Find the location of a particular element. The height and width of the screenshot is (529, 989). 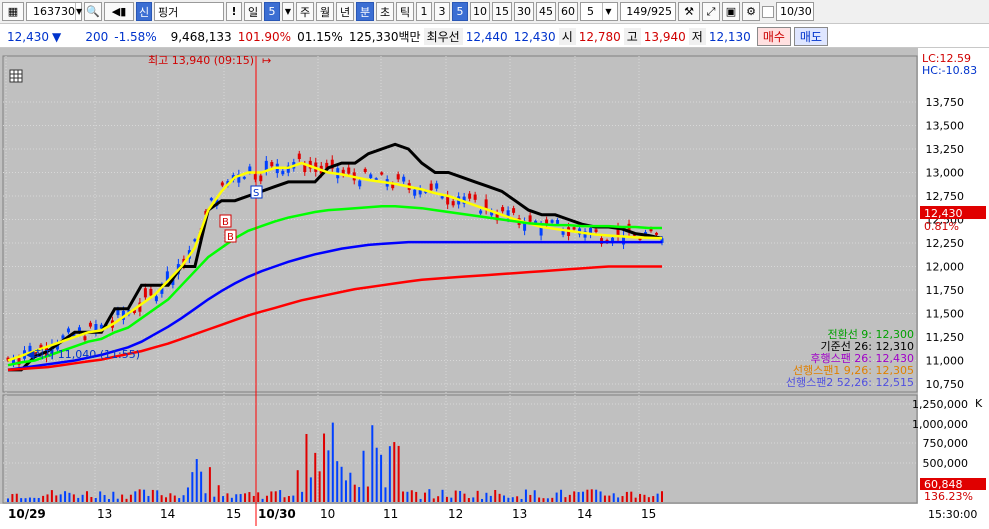

low-arrow-icon: ◀ is located at coordinates (30, 354).